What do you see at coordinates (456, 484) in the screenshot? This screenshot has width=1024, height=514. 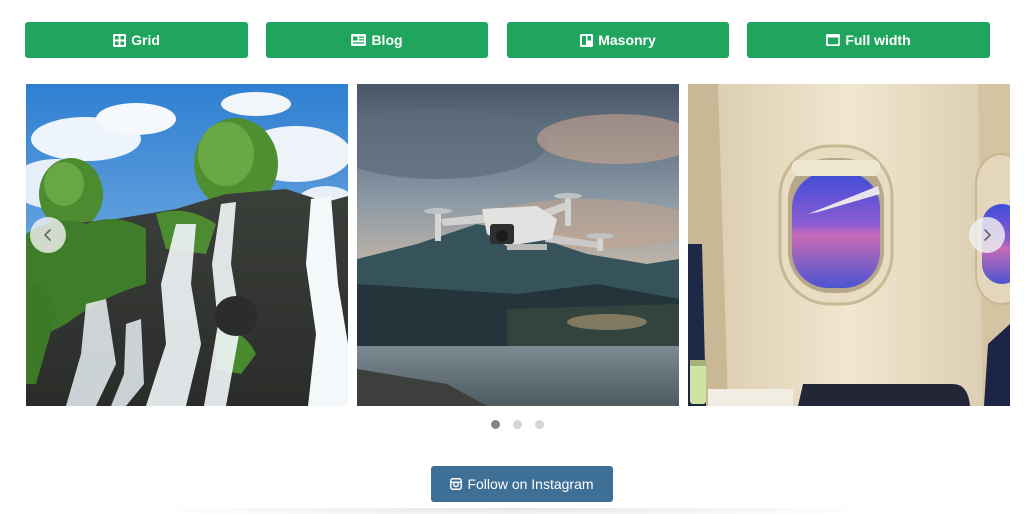 I see `instagram-icon` at bounding box center [456, 484].